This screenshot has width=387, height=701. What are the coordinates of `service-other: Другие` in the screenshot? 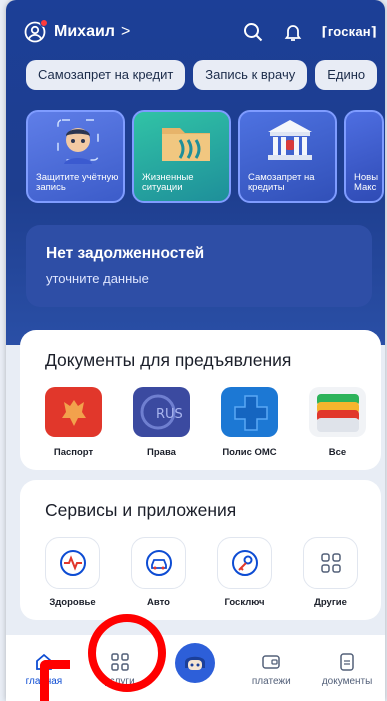 It's located at (344, 572).